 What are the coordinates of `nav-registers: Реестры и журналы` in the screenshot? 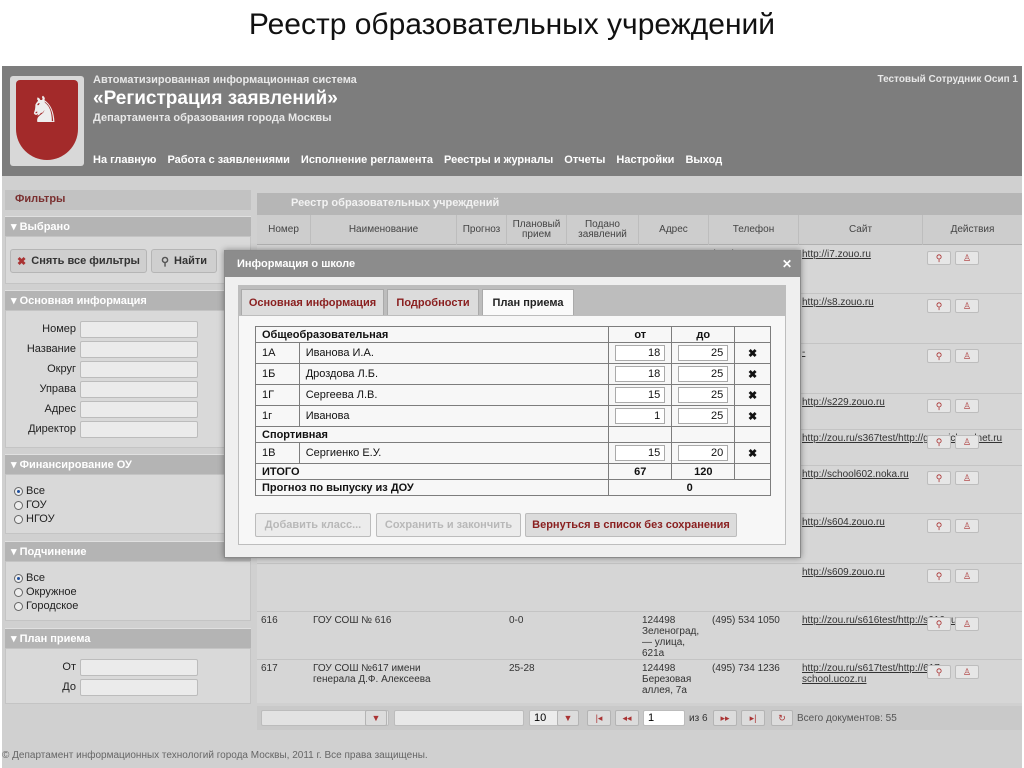 It's located at (498, 160).